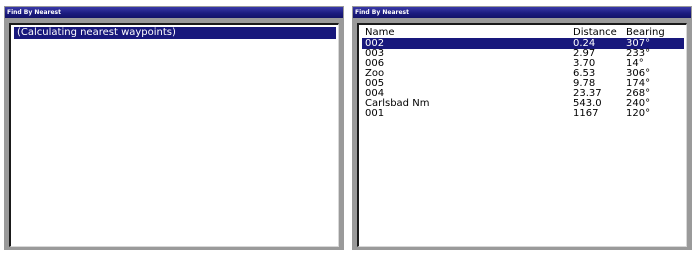 The width and height of the screenshot is (697, 254). What do you see at coordinates (645, 32) in the screenshot?
I see `column-header-bearing: Bearing` at bounding box center [645, 32].